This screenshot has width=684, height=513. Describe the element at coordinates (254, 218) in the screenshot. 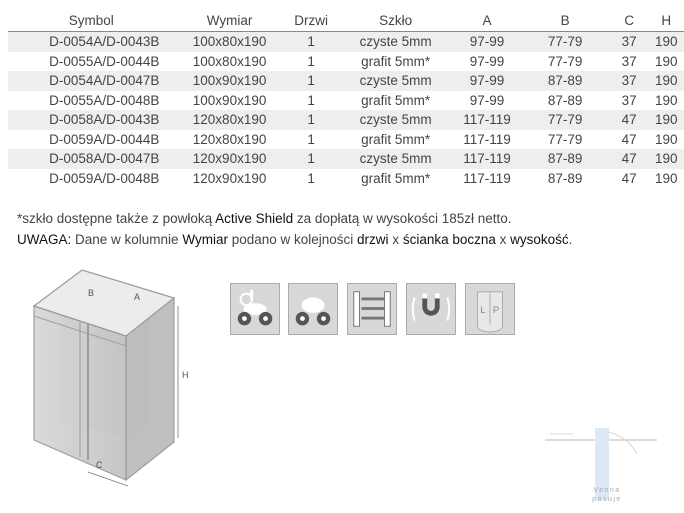

I see `note-highlight: Active Shield` at that location.